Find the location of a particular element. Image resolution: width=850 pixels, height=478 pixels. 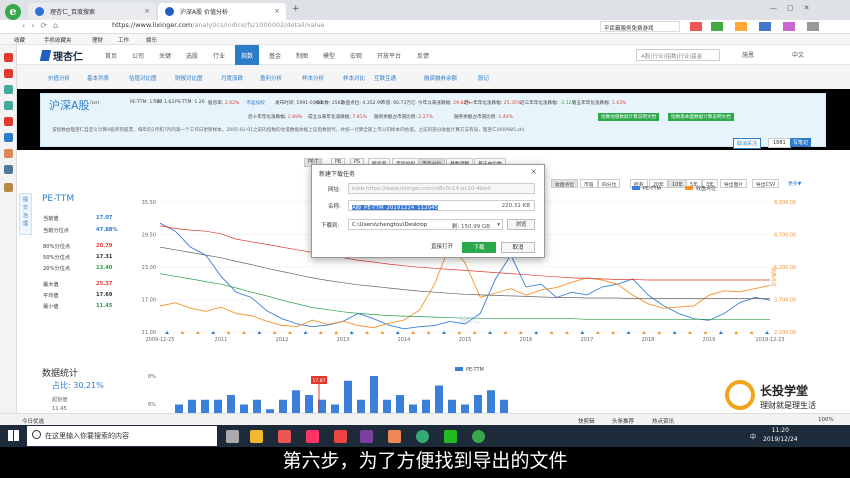

close-icon: × is located at coordinates (533, 171).